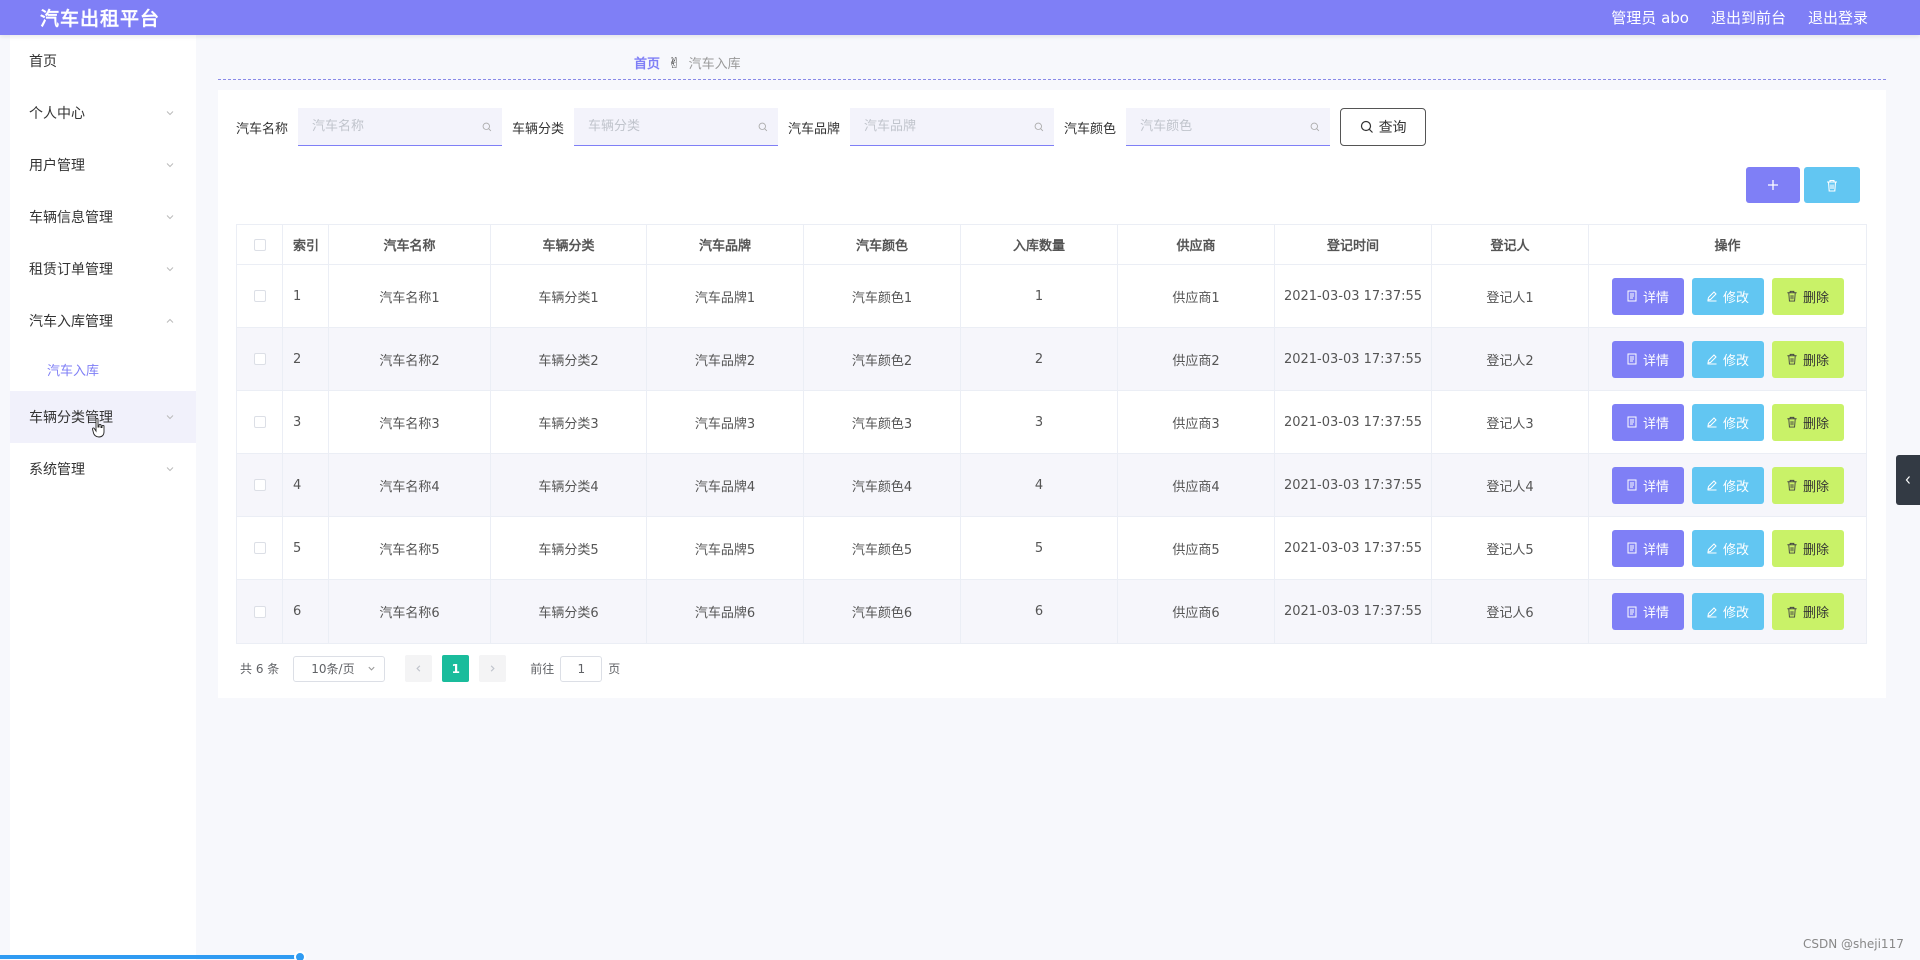 Image resolution: width=1920 pixels, height=960 pixels. I want to click on admin-user-label: 管理员 abo, so click(1650, 17).